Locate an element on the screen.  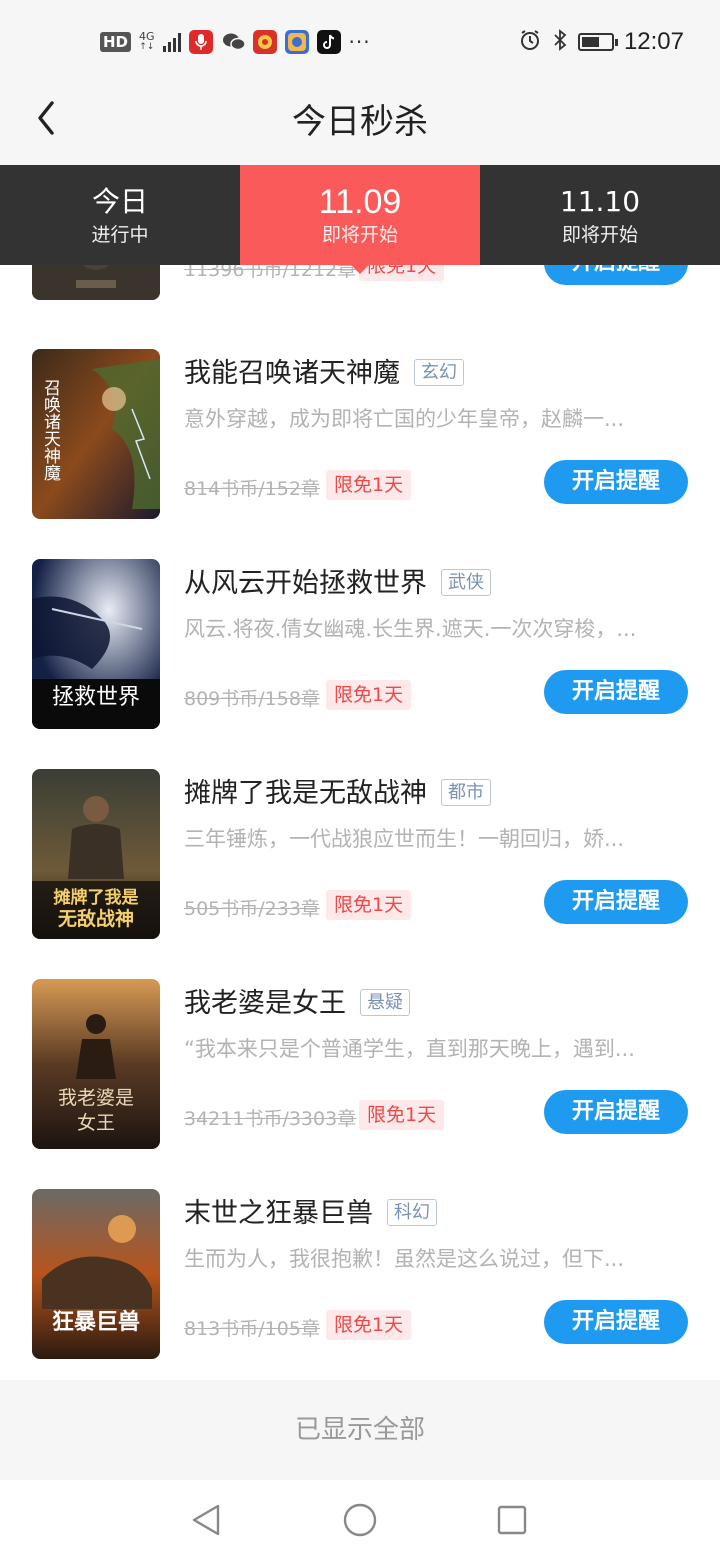
tab-today: 今日 进行中 is located at coordinates (120, 215).